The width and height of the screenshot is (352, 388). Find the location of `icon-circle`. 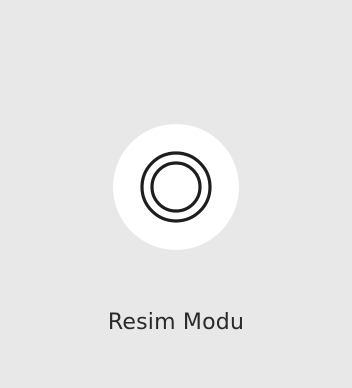

icon-circle is located at coordinates (176, 187).